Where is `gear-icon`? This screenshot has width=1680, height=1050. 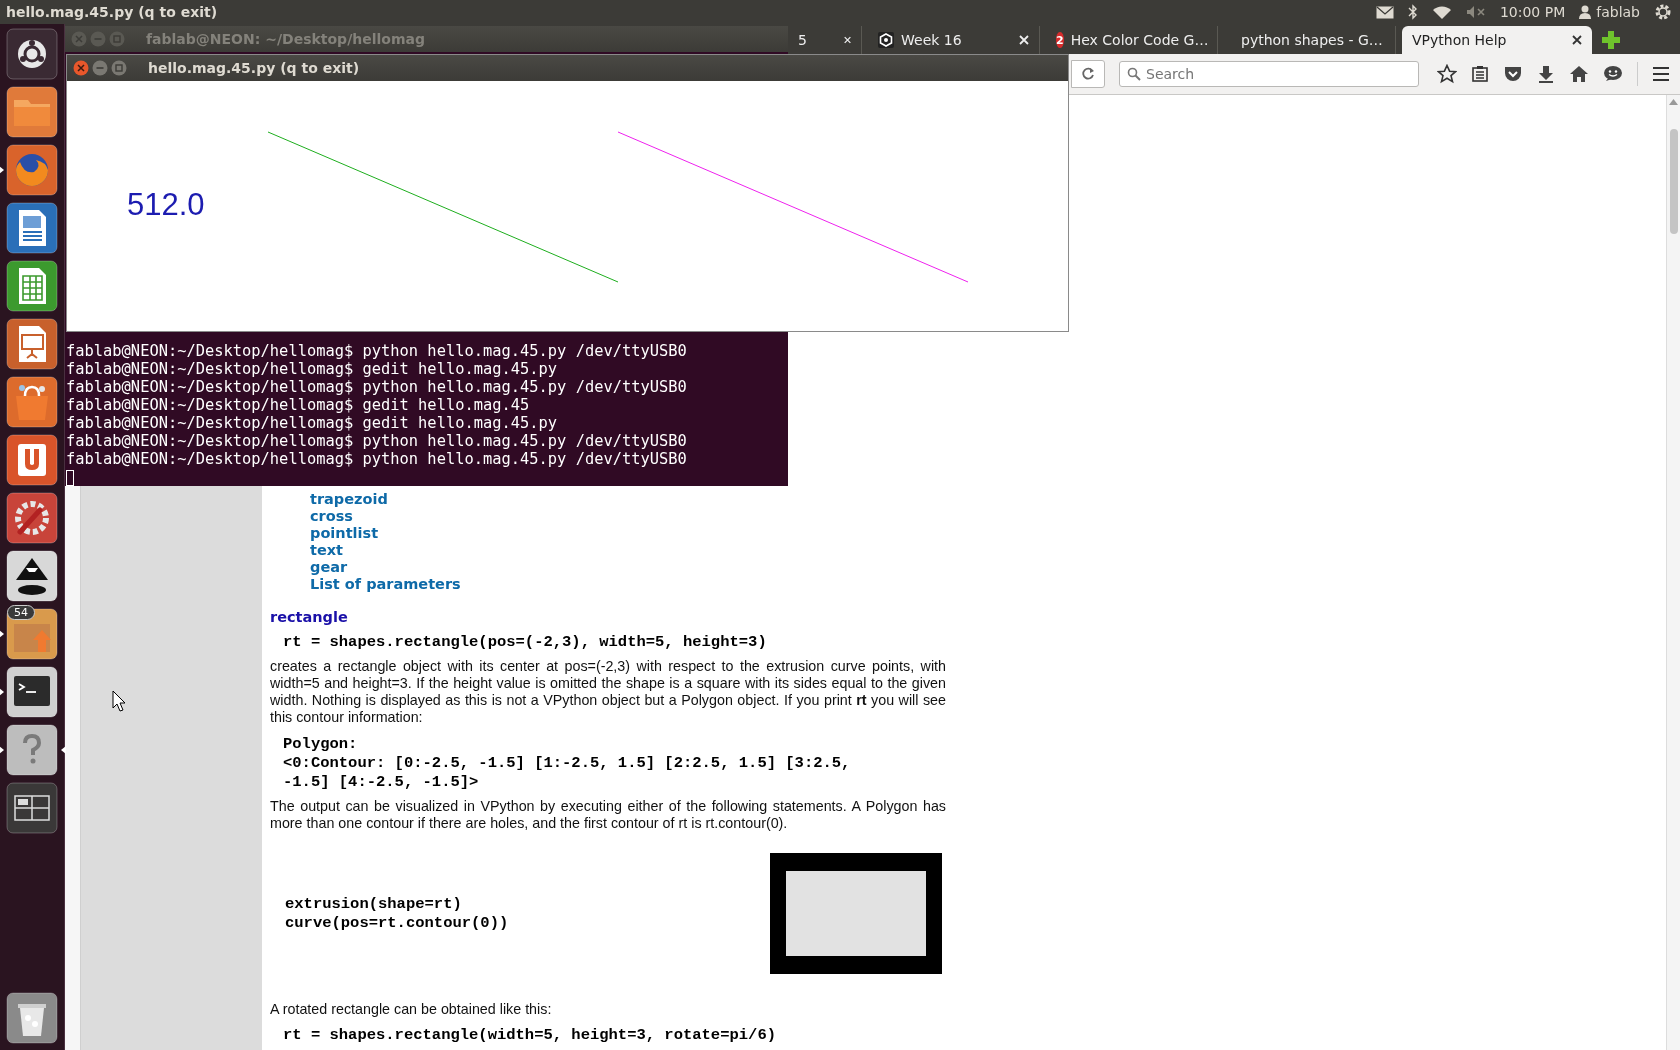
gear-icon is located at coordinates (1663, 12).